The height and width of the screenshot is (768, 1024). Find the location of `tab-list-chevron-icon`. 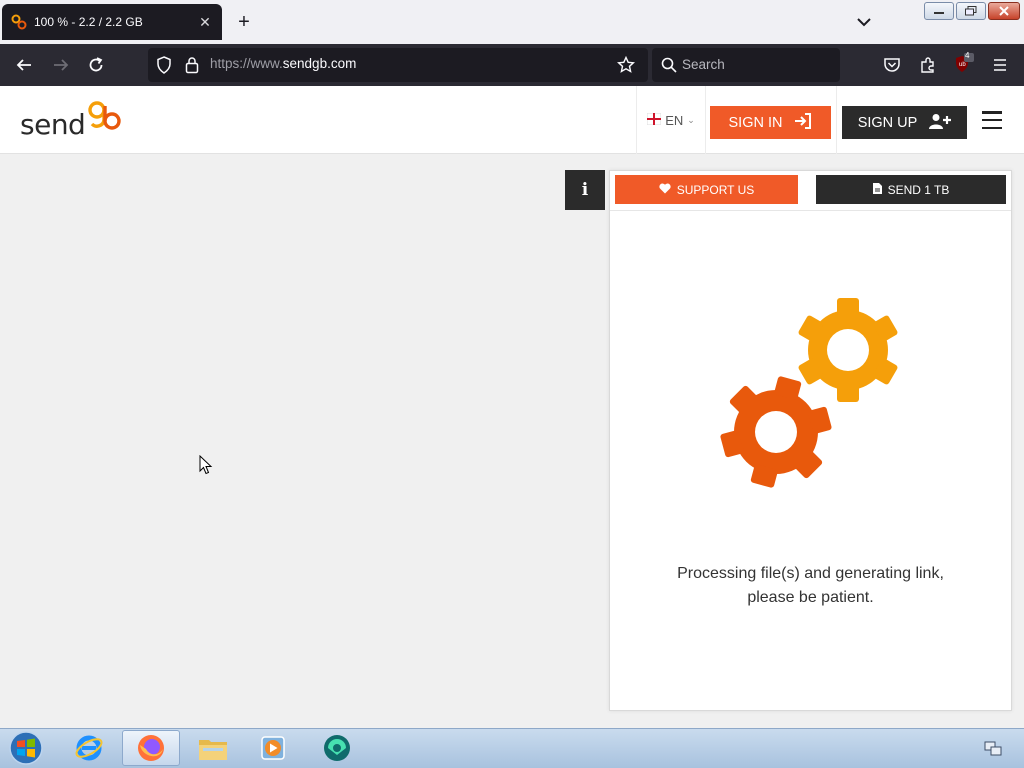

tab-list-chevron-icon is located at coordinates (864, 22).